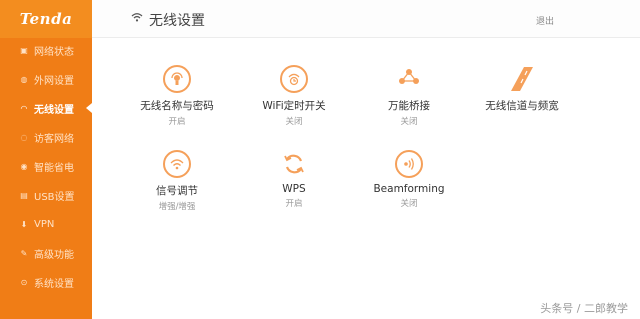  Describe the element at coordinates (177, 207) in the screenshot. I see `tile-status: 增强/增强` at that location.